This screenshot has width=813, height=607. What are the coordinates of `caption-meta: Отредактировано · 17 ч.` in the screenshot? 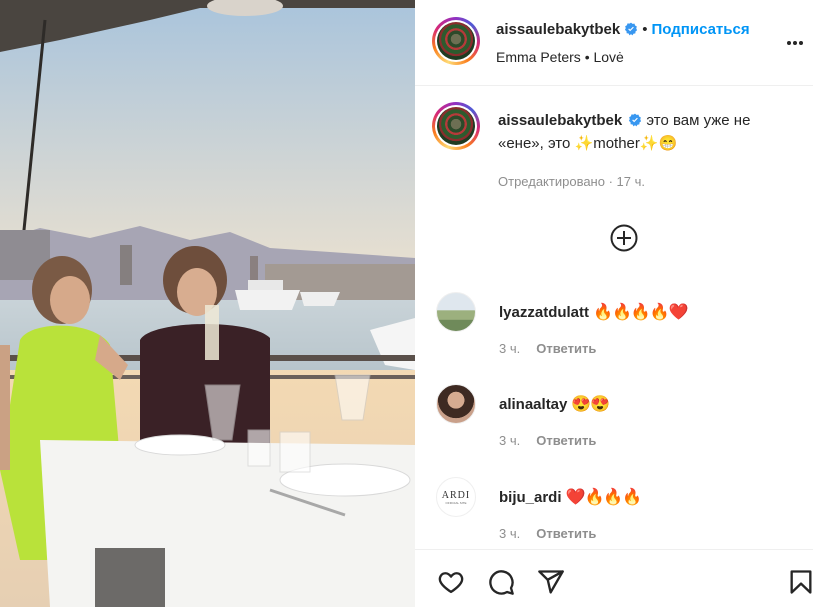 It's located at (571, 181).